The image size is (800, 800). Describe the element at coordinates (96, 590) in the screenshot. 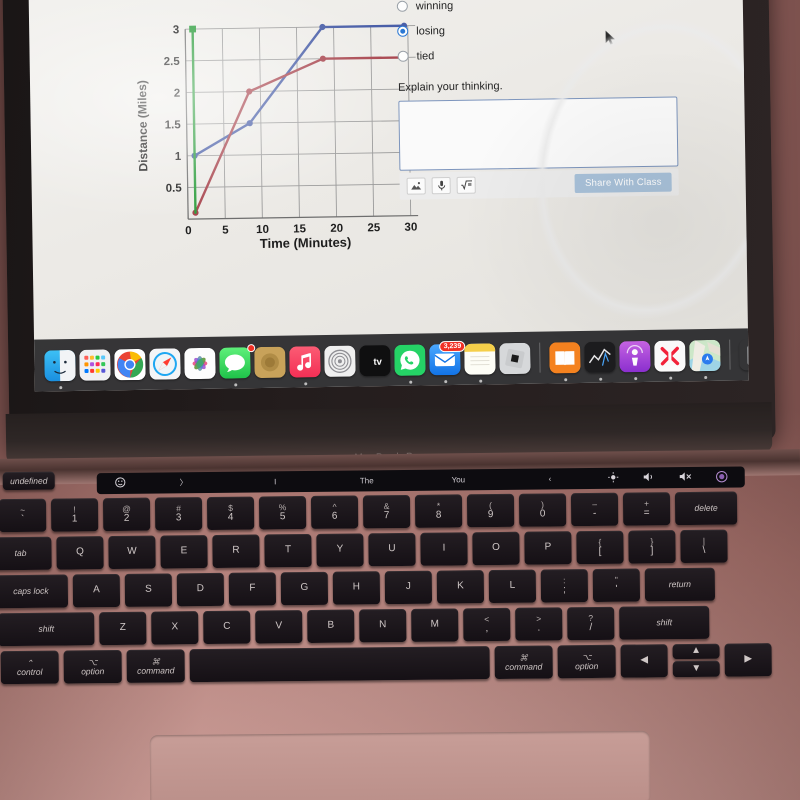

I see `key-A: A` at that location.